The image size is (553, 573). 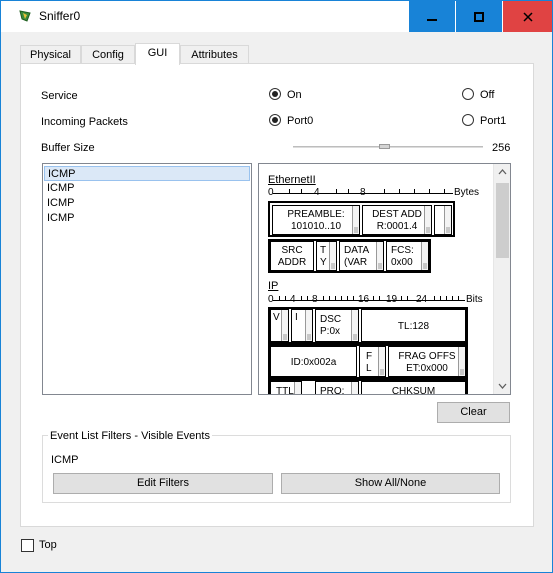 I want to click on checksum-label: CHKSUM, so click(x=413, y=390).